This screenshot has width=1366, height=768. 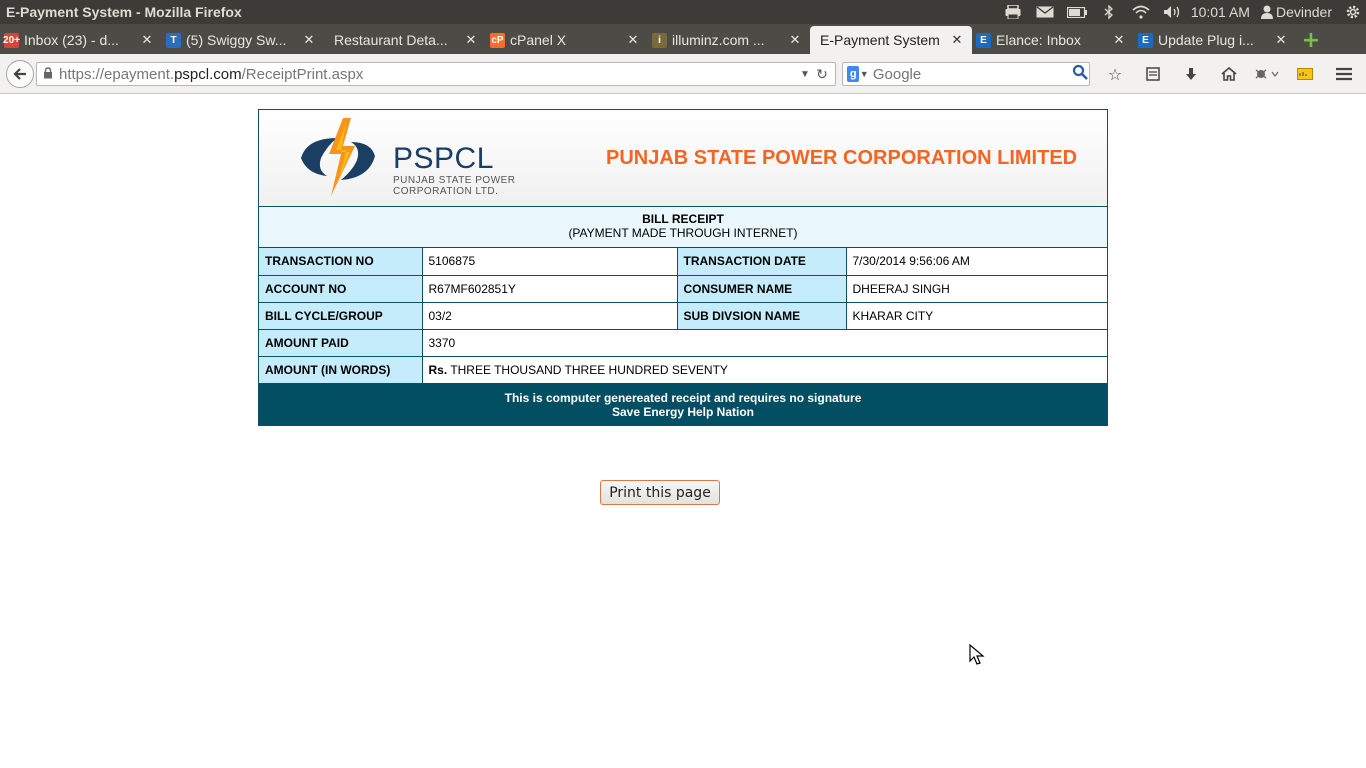 What do you see at coordinates (1223, 12) in the screenshot?
I see `clock: 10:01 AM` at bounding box center [1223, 12].